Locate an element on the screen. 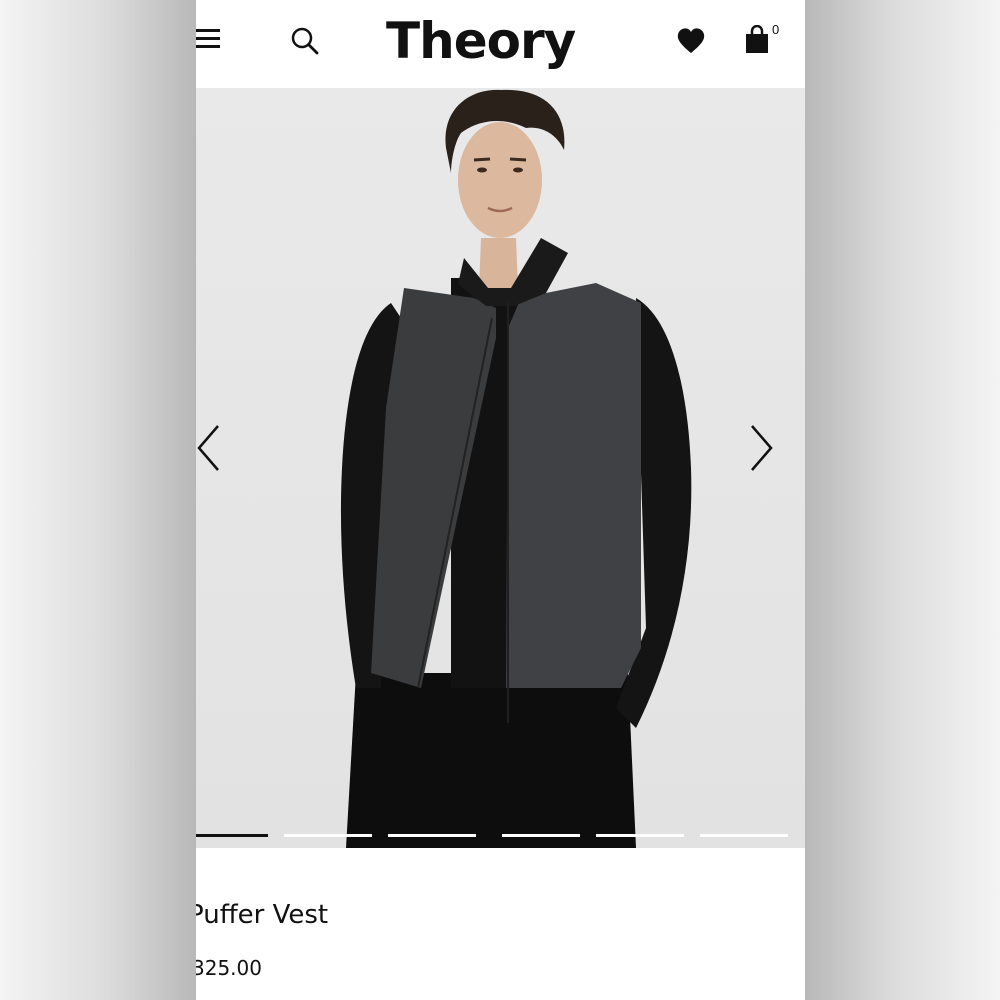  carousel-pagination is located at coordinates (500, 836).